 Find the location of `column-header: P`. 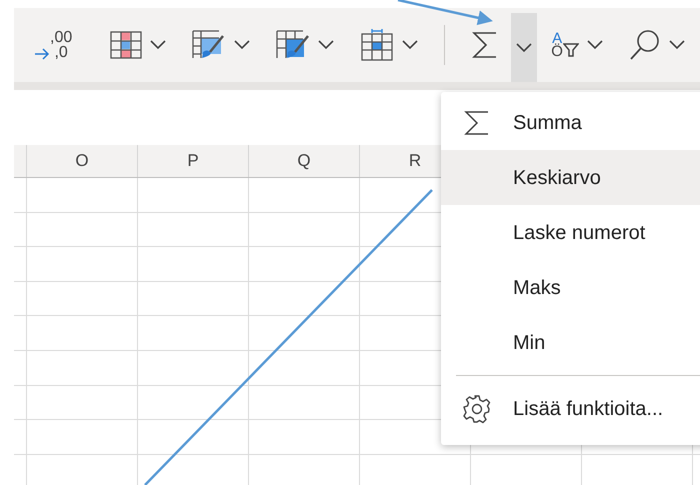

column-header: P is located at coordinates (193, 161).